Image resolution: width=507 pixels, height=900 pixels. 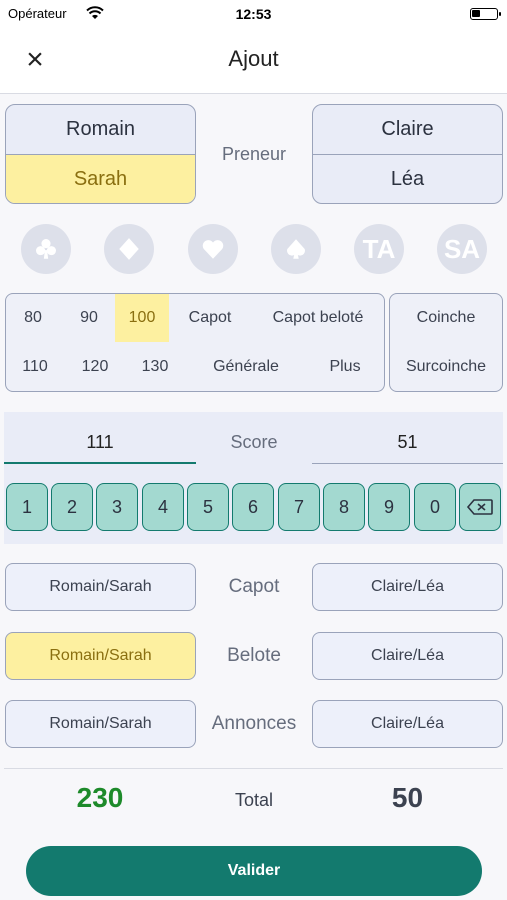 I want to click on bid-80: 80, so click(x=33, y=318).